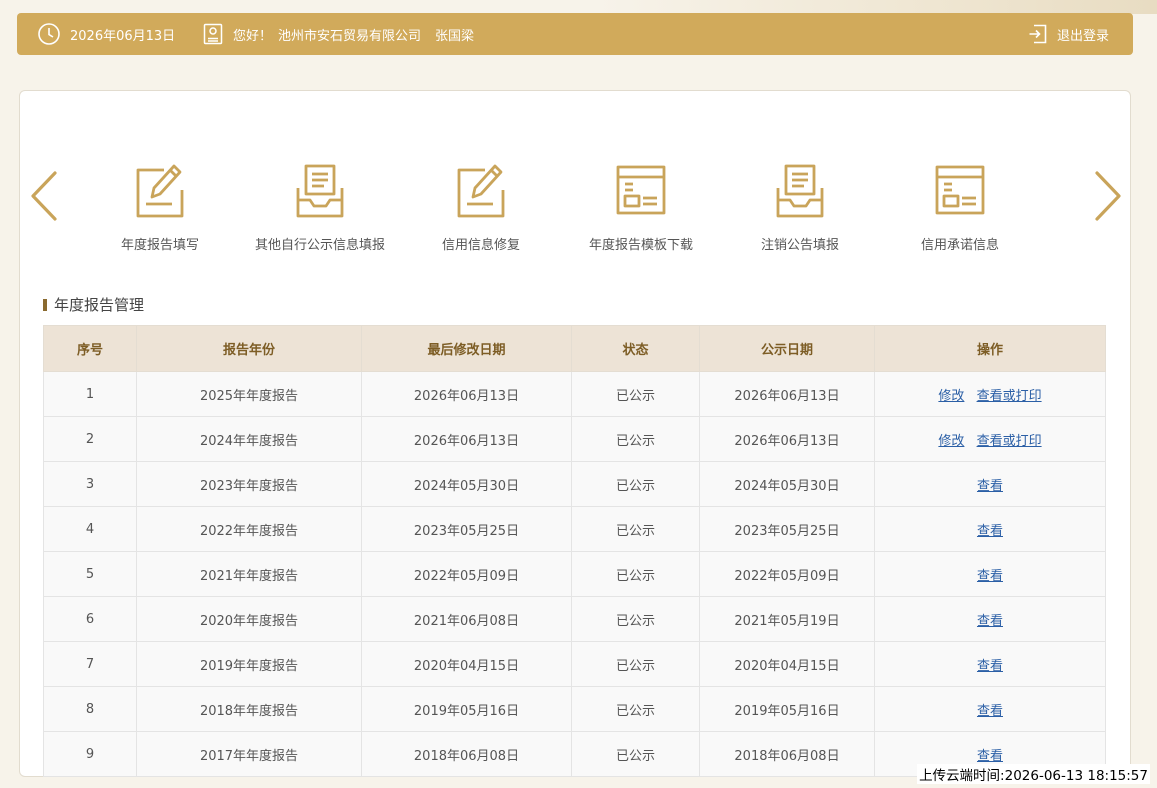  Describe the element at coordinates (960, 207) in the screenshot. I see `quick-link-credit-commitment: 信用承诺信息` at that location.